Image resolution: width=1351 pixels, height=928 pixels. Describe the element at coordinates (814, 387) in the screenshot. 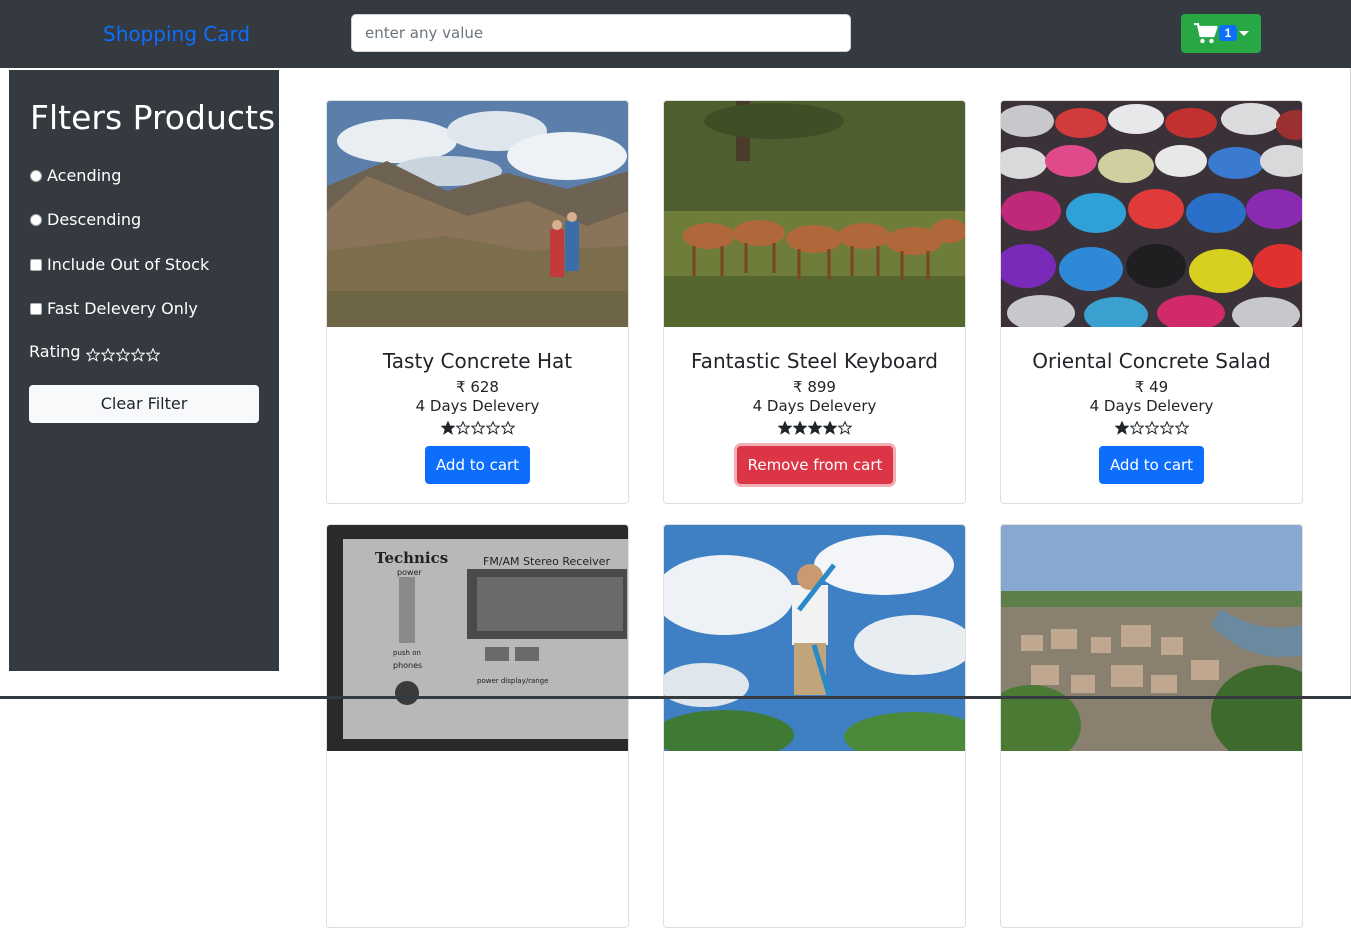

I see `product-price: ₹ 899` at that location.